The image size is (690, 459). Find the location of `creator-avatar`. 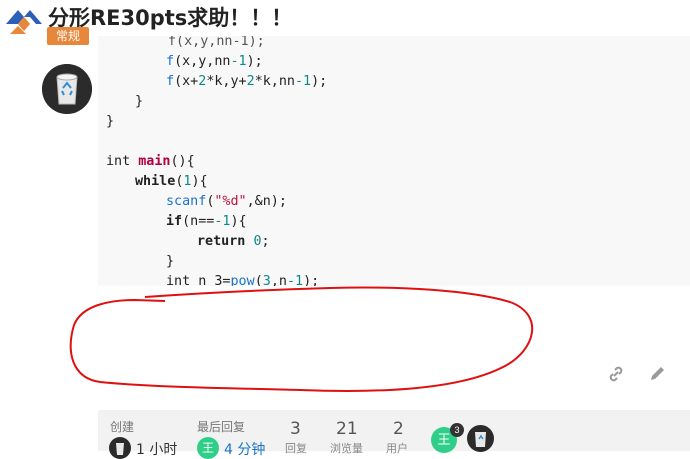

creator-avatar is located at coordinates (120, 448).